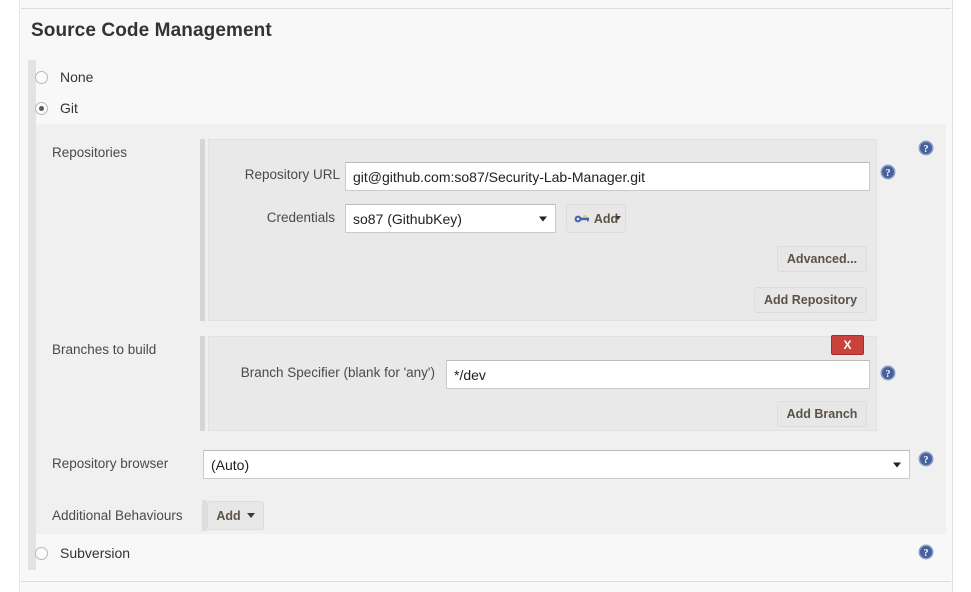 The image size is (971, 592). What do you see at coordinates (543, 218) in the screenshot?
I see `chevron-down-icon-credentials` at bounding box center [543, 218].